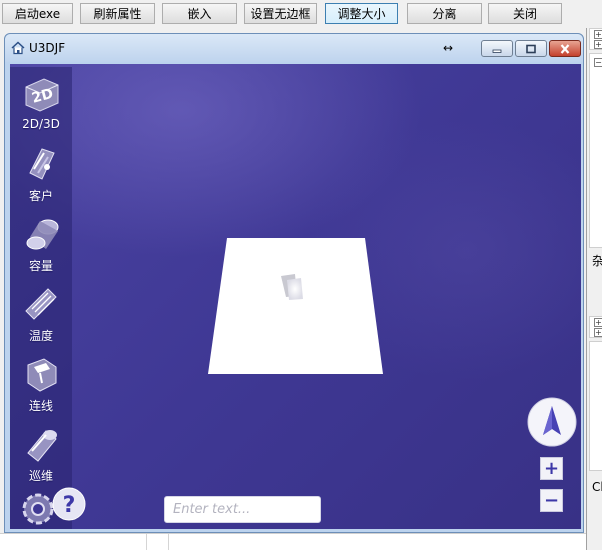 This screenshot has height=550, width=602. What do you see at coordinates (40, 406) in the screenshot?
I see `sidebar-item-label: 连线` at bounding box center [40, 406].